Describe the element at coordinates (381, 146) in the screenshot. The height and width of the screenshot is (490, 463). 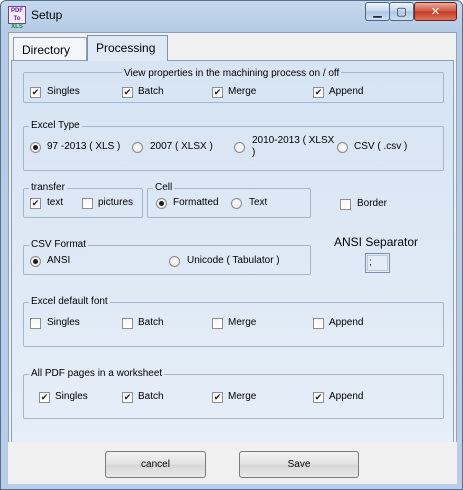
I see `excel-type-csv-label: CSV ( .csv )` at that location.